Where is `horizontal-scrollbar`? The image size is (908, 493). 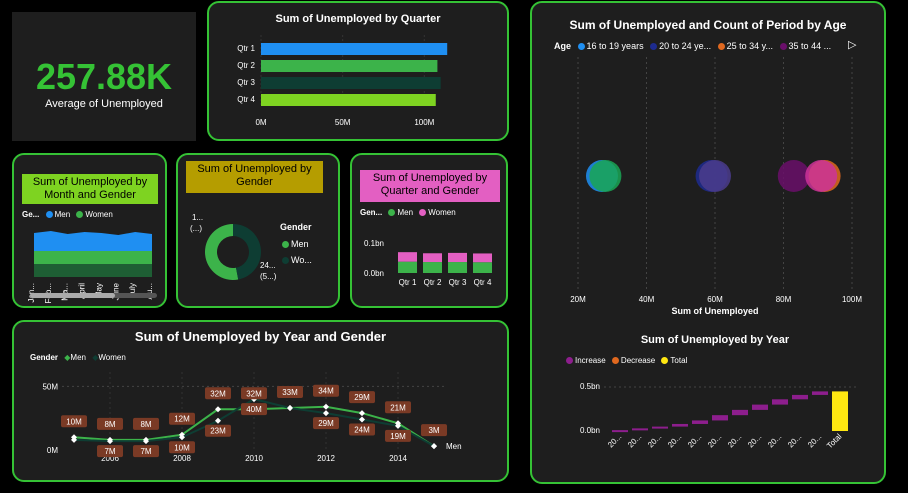 horizontal-scrollbar is located at coordinates (93, 295).